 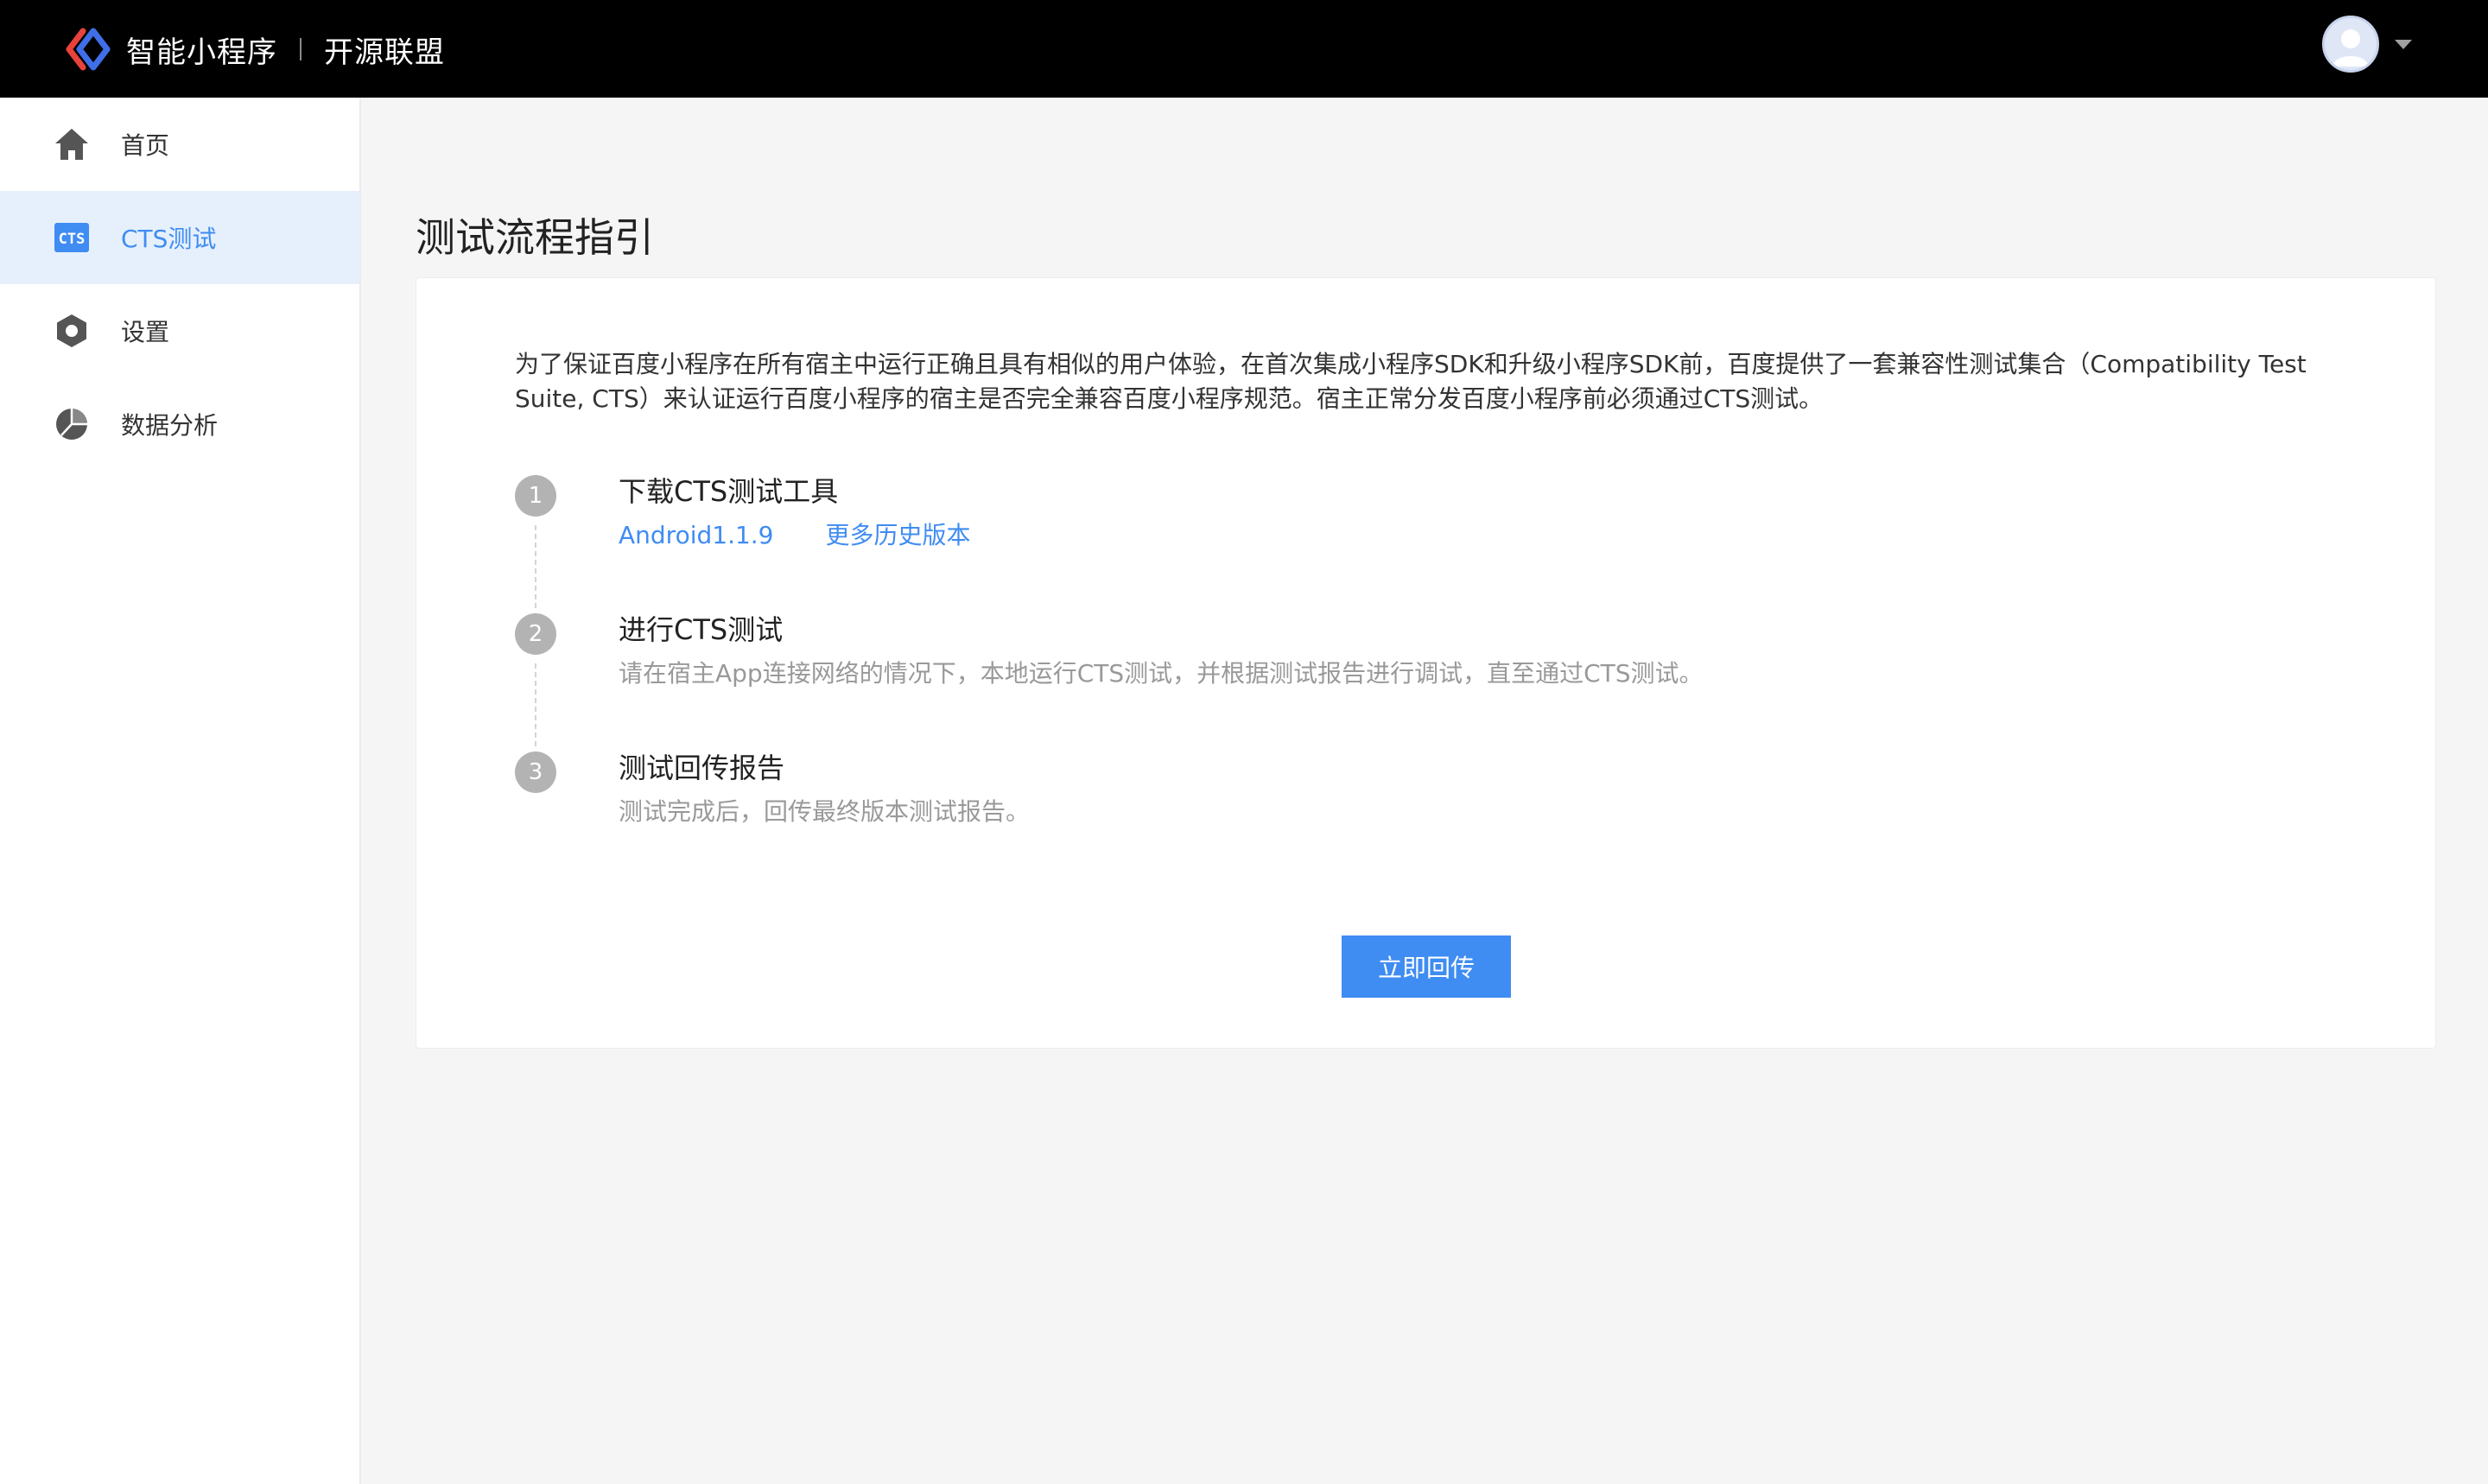 I want to click on sidebar-item-analytics: 数据分析, so click(x=179, y=424).